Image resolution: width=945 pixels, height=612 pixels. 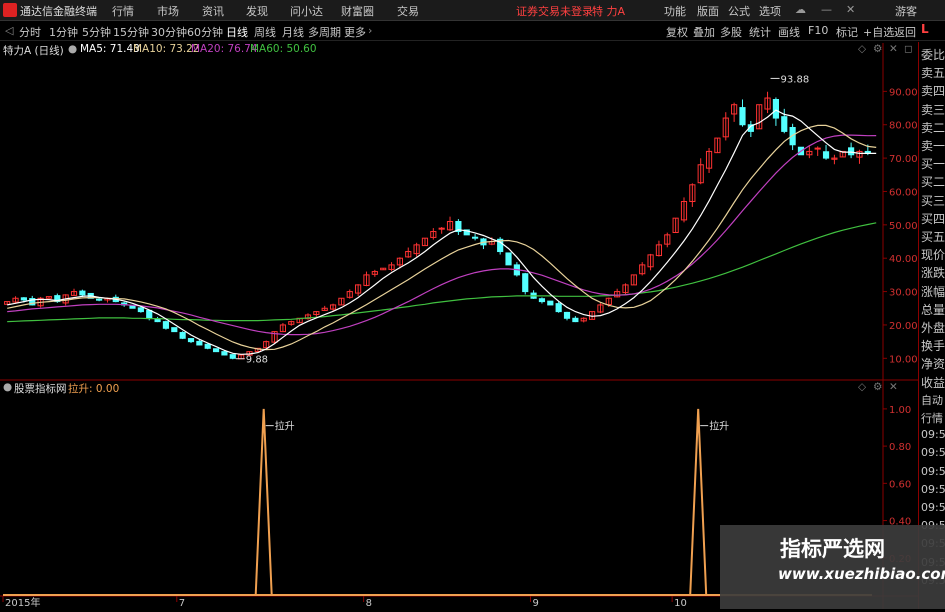 I want to click on panel-item: 行情, so click(x=932, y=418).